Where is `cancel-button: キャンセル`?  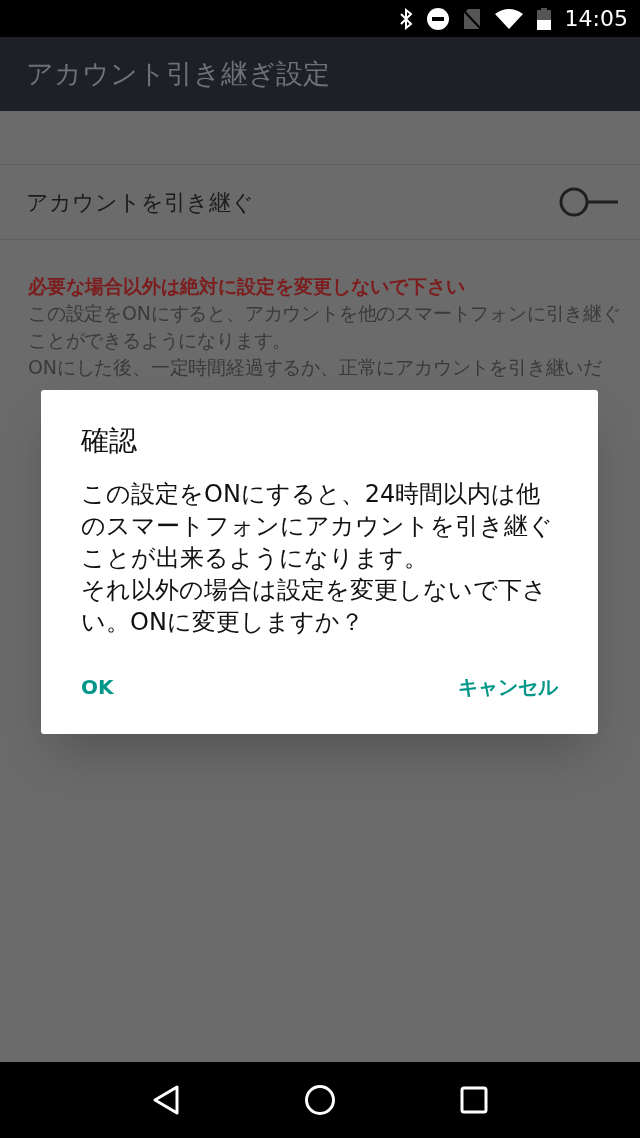 cancel-button: キャンセル is located at coordinates (508, 687).